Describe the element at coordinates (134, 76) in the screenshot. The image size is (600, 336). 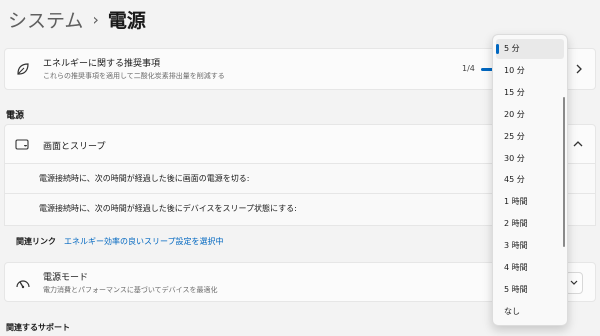
I see `recommendations-description: これらの推奨事項を適用して二酸化炭素排出量を削減する` at that location.